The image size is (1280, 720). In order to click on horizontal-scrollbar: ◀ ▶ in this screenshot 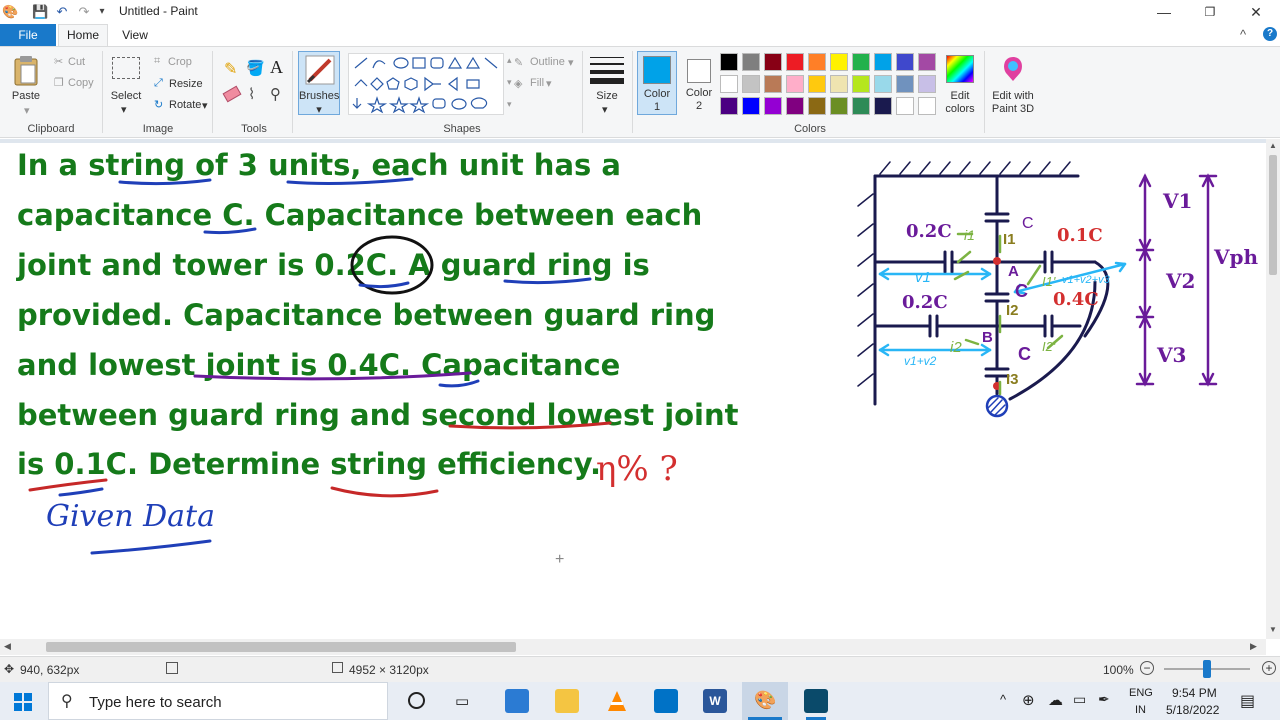, I will do `click(633, 647)`.